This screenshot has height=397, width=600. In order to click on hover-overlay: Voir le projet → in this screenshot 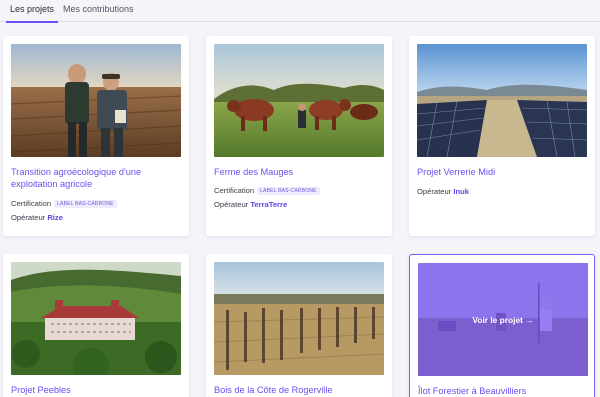, I will do `click(503, 319)`.